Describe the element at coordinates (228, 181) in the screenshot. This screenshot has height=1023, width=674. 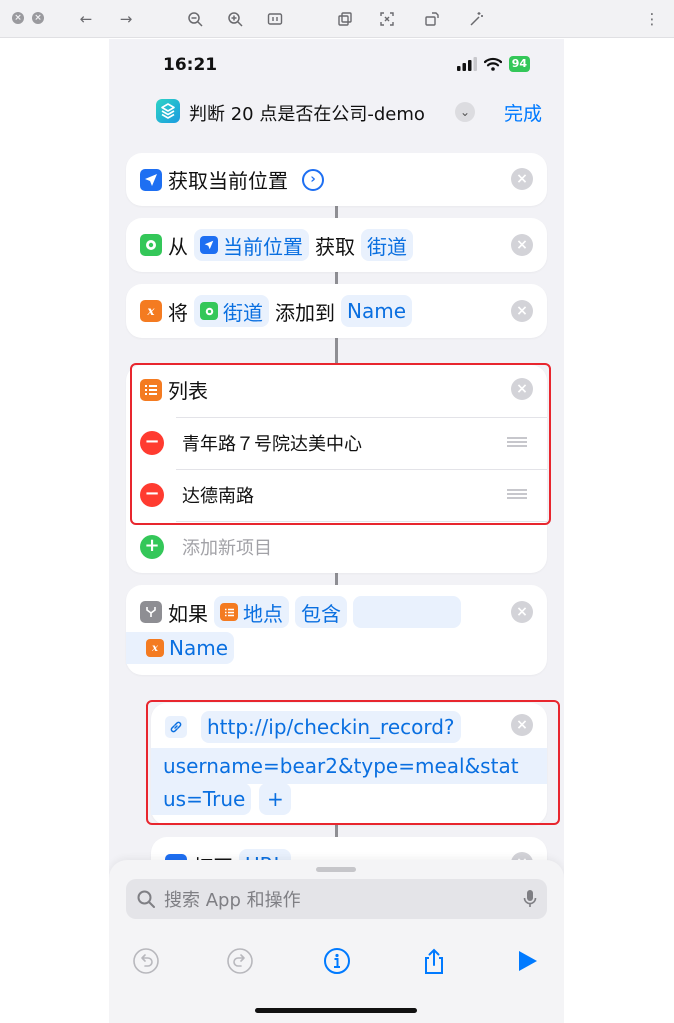
I see `action-label: 获取当前位置` at that location.